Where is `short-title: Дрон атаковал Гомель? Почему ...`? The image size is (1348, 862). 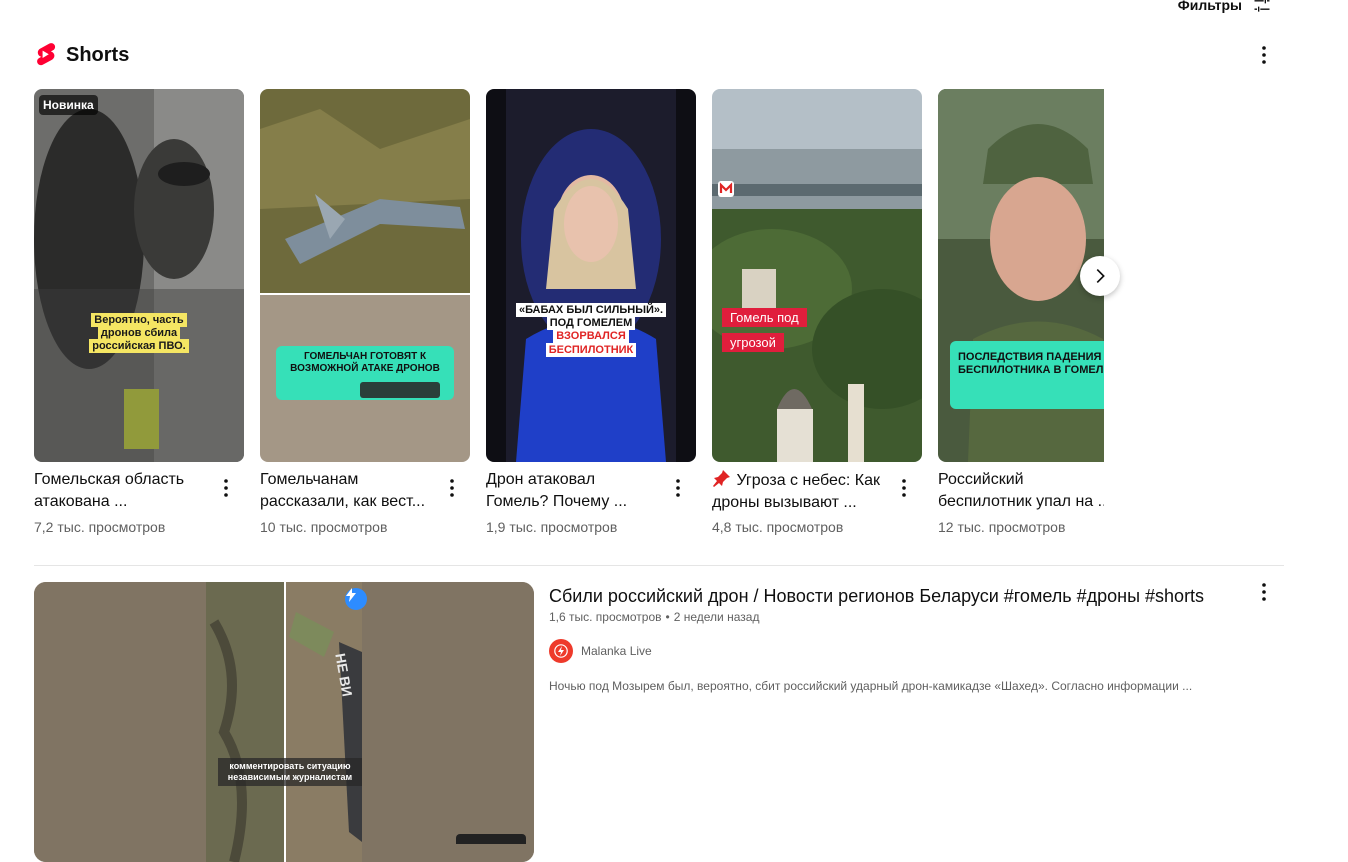 short-title: Дрон атаковал Гомель? Почему ... is located at coordinates (576, 491).